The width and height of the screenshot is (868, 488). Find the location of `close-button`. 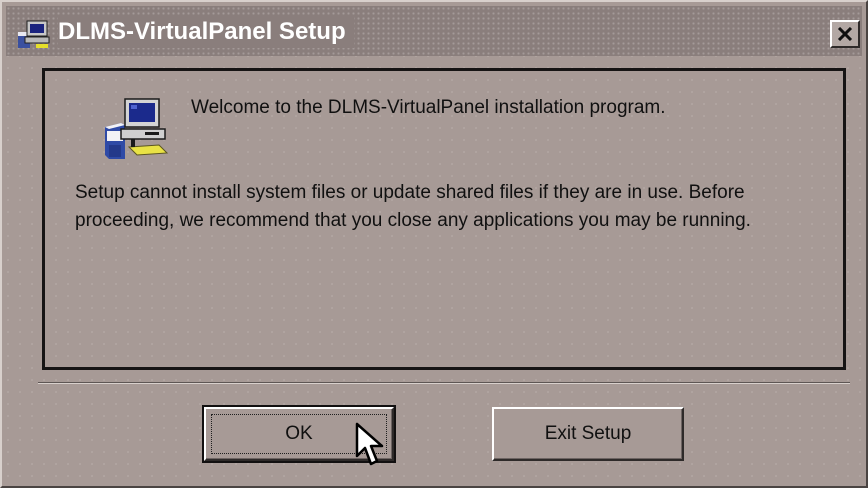

close-button is located at coordinates (845, 34).